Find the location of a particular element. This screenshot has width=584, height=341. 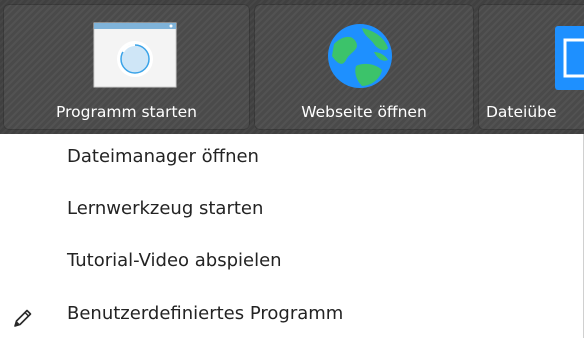

menu-item-tutorial-video: Tutorial-Video abspielen is located at coordinates (292, 263).